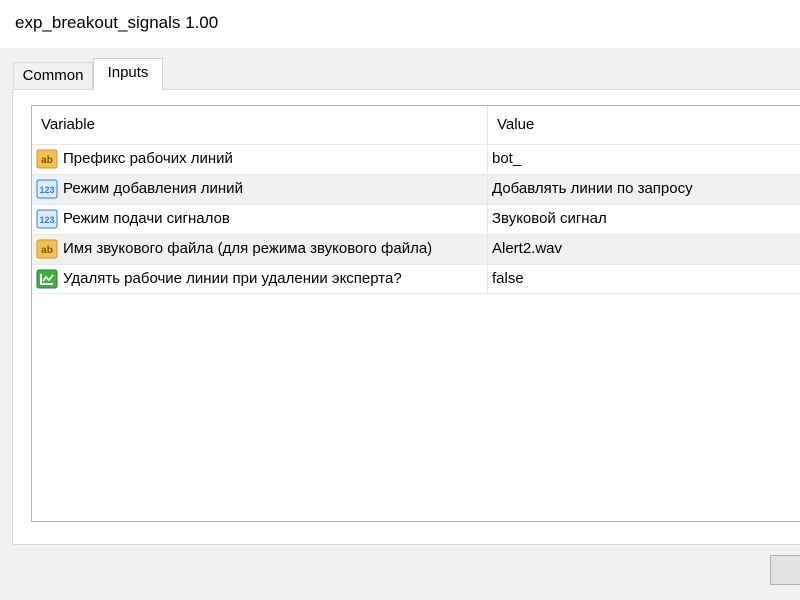 The width and height of the screenshot is (800, 600). I want to click on value-cell: Добавлять линии по запросу, so click(643, 189).